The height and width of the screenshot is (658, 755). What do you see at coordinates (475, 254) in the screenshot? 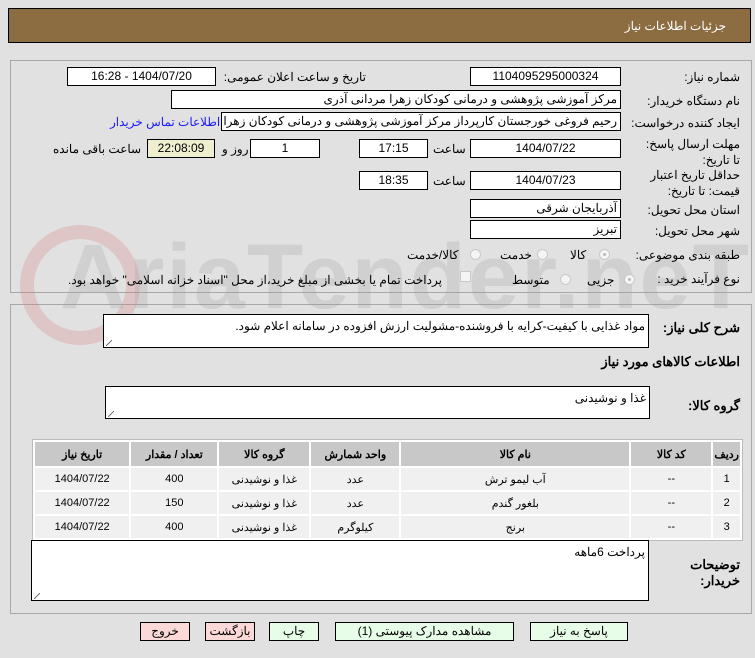
I see `category-radio-both` at bounding box center [475, 254].